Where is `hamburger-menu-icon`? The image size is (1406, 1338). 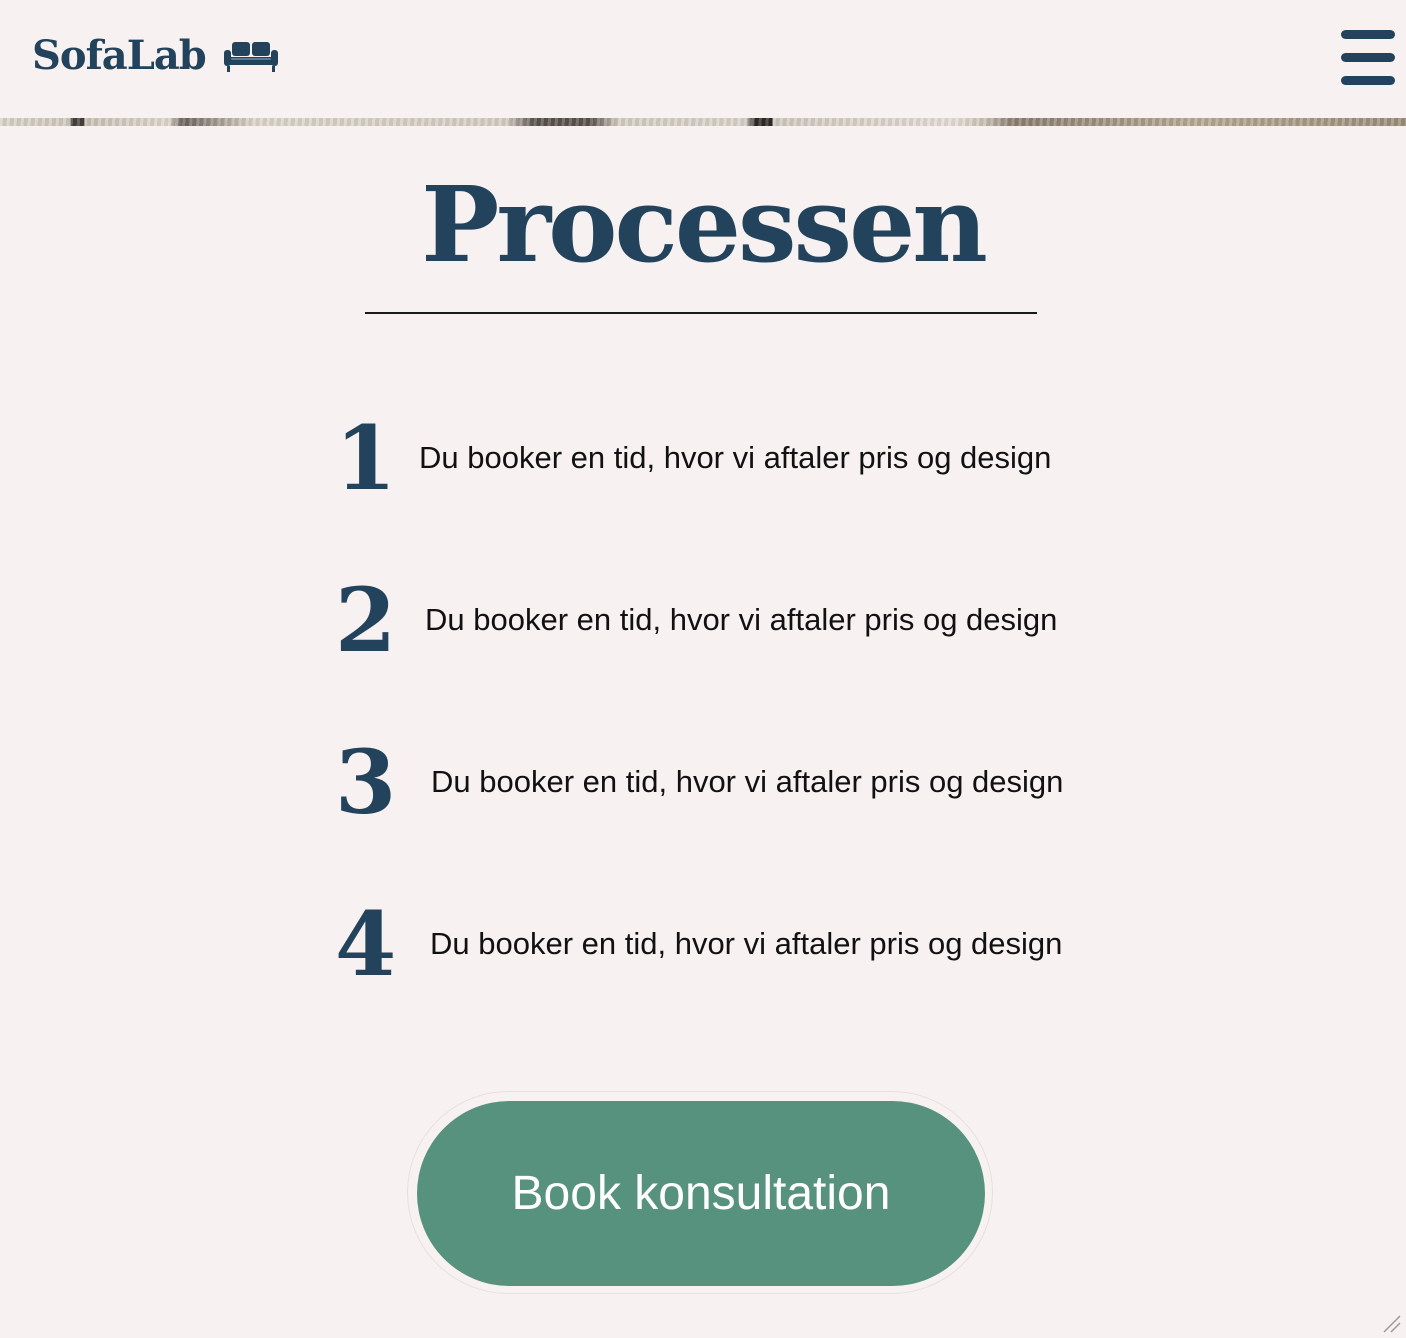
hamburger-menu-icon is located at coordinates (1368, 58).